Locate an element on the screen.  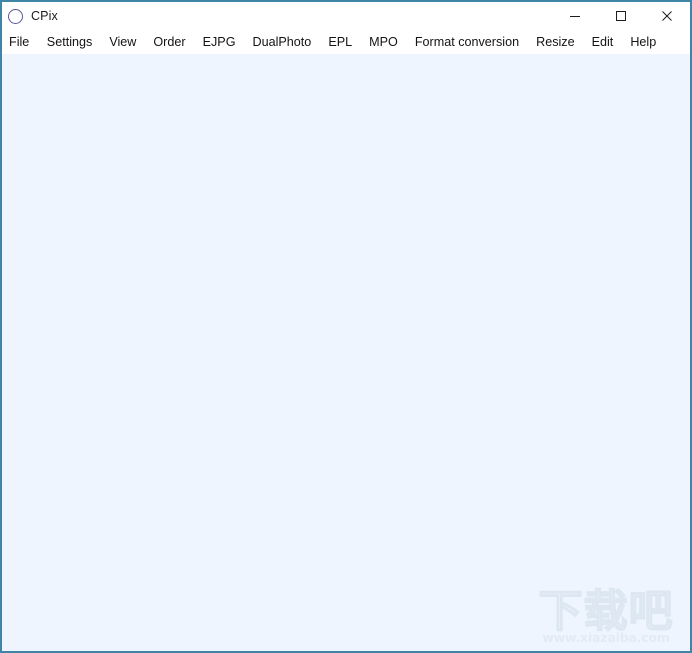
window-controls is located at coordinates (621, 16).